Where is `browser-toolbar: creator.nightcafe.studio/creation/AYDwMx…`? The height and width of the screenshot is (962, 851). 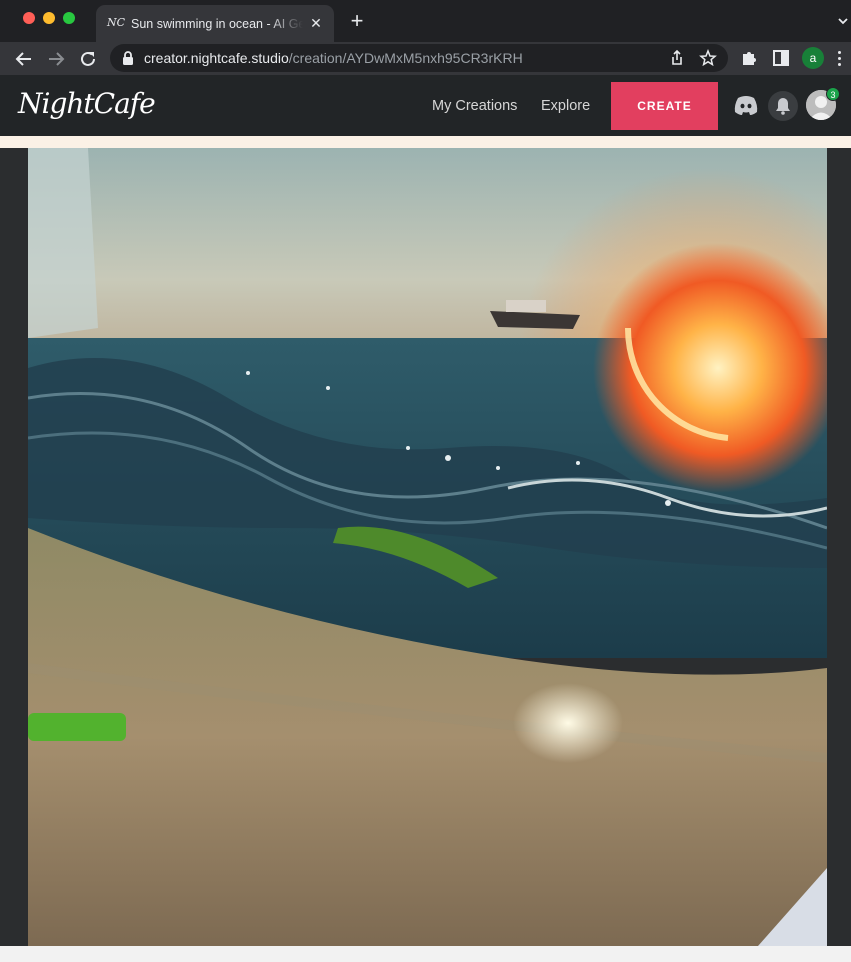 browser-toolbar: creator.nightcafe.studio/creation/AYDwMx… is located at coordinates (425, 58).